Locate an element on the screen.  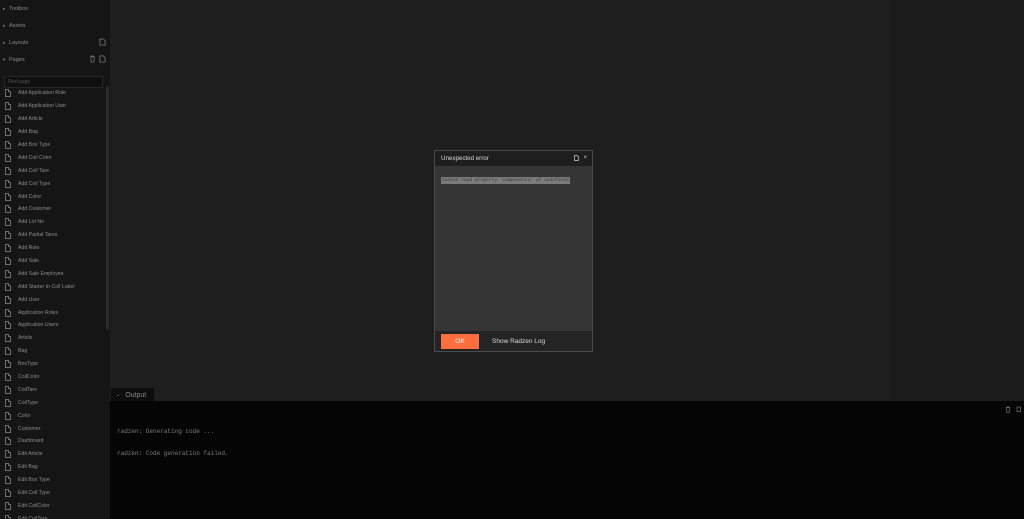
page-list-item: Add Coil Color is located at coordinates (53, 157).